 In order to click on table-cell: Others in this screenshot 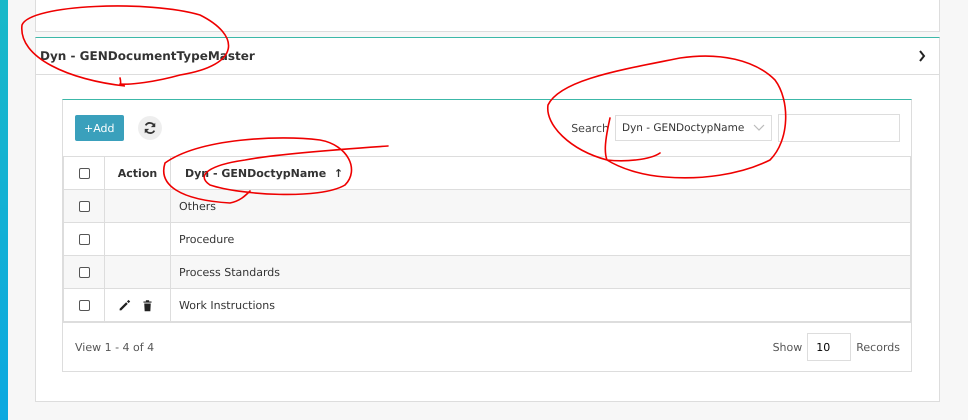, I will do `click(540, 206)`.